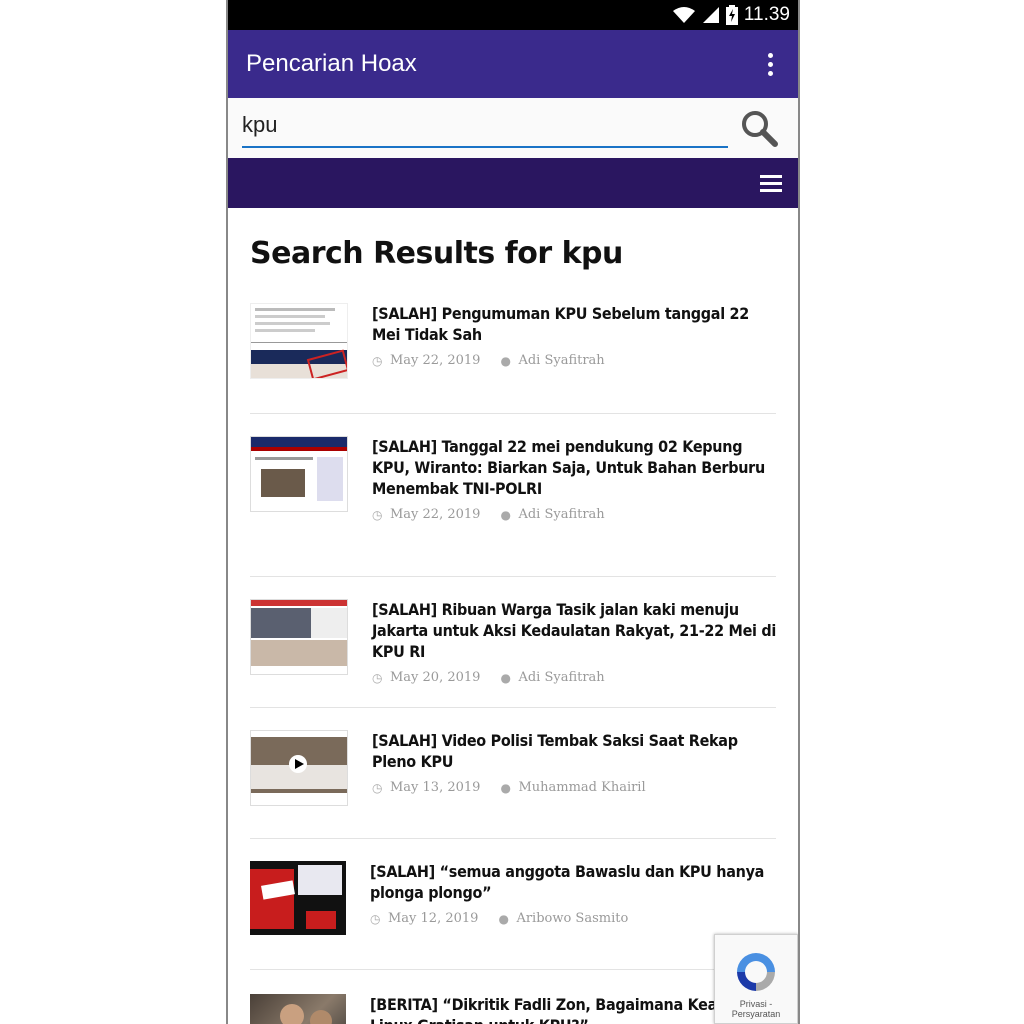 This screenshot has width=1024, height=1024. What do you see at coordinates (435, 677) in the screenshot?
I see `article-date: May 20, 2019` at bounding box center [435, 677].